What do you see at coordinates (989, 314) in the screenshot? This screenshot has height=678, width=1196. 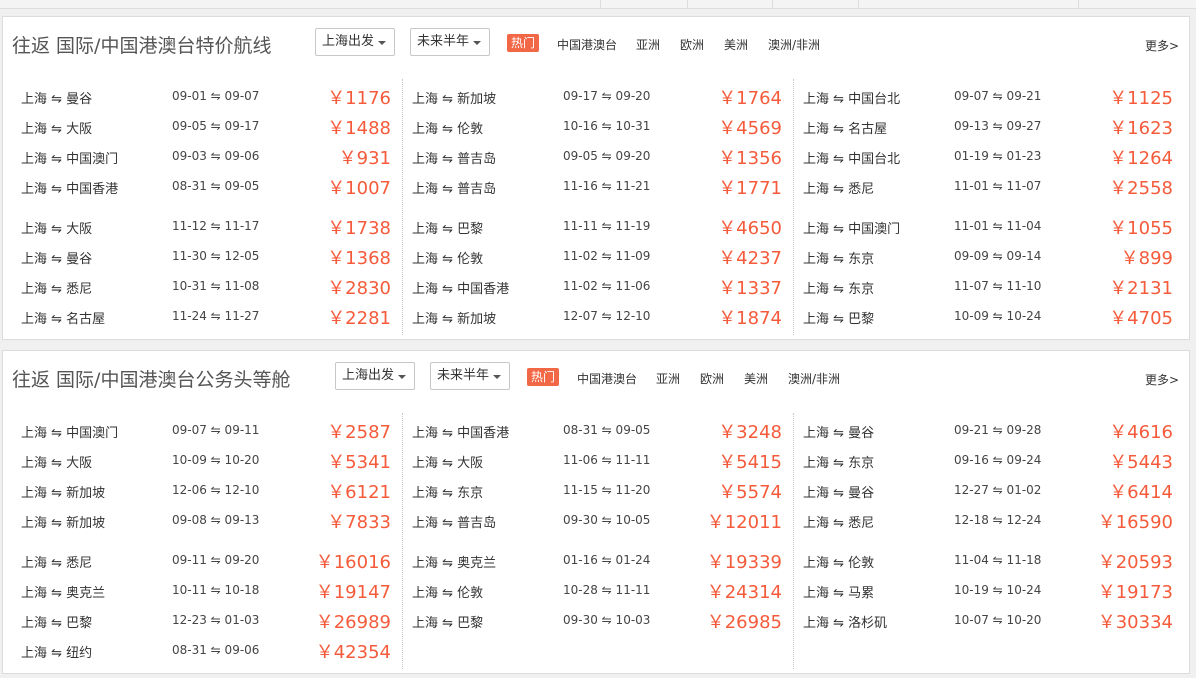 I see `route-row: 上海 ⇋ 巴黎 10-09 ⇋ 10-24 ￥4705` at bounding box center [989, 314].